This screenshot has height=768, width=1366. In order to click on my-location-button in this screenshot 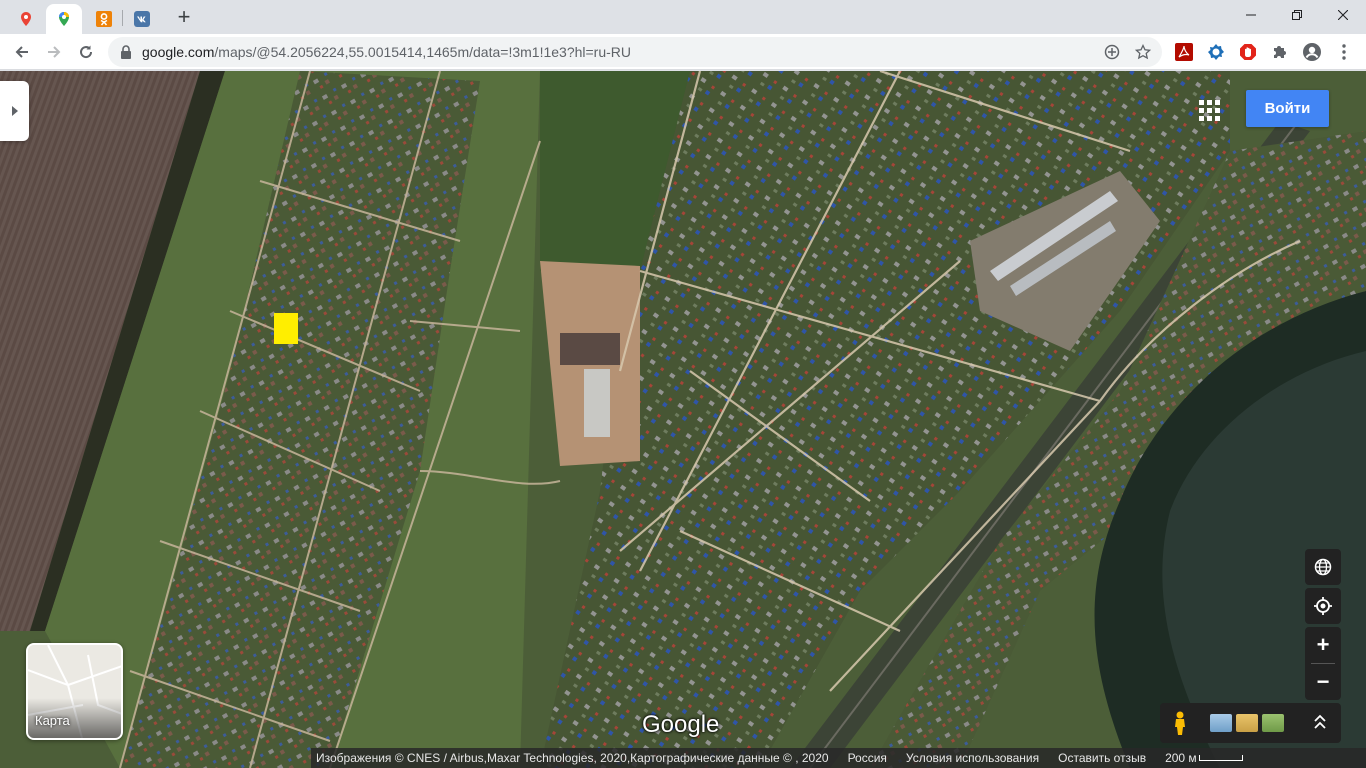, I will do `click(1323, 606)`.